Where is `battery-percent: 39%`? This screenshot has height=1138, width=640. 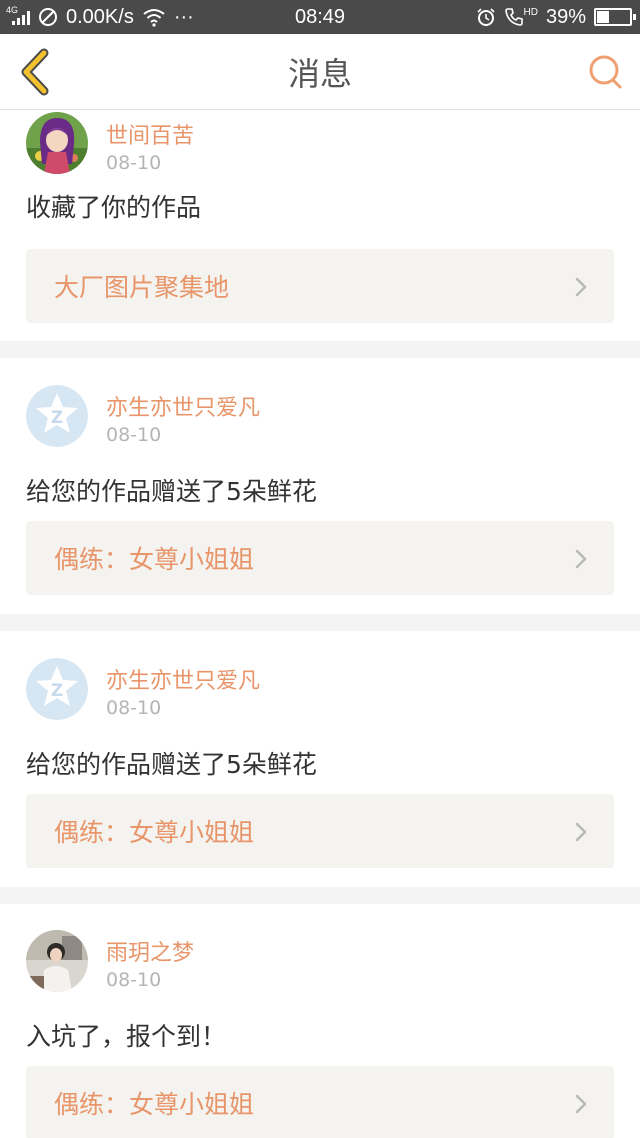
battery-percent: 39% is located at coordinates (565, 16).